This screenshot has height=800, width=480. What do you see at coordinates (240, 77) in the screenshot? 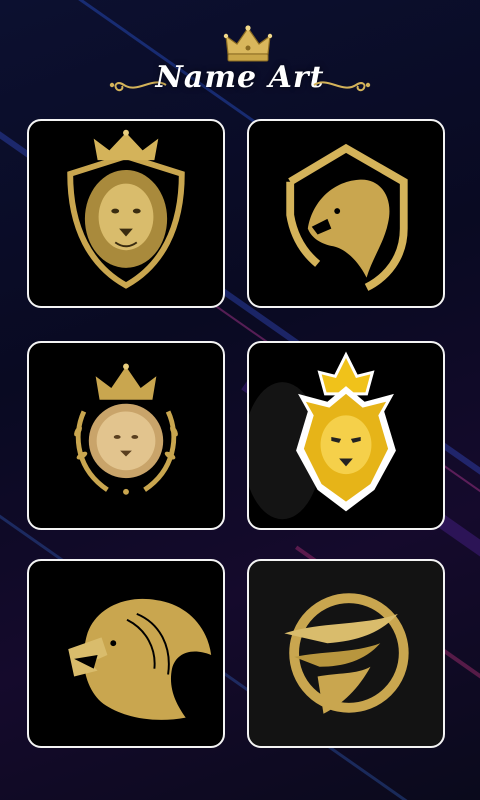
I see `app-title: Name Art` at bounding box center [240, 77].